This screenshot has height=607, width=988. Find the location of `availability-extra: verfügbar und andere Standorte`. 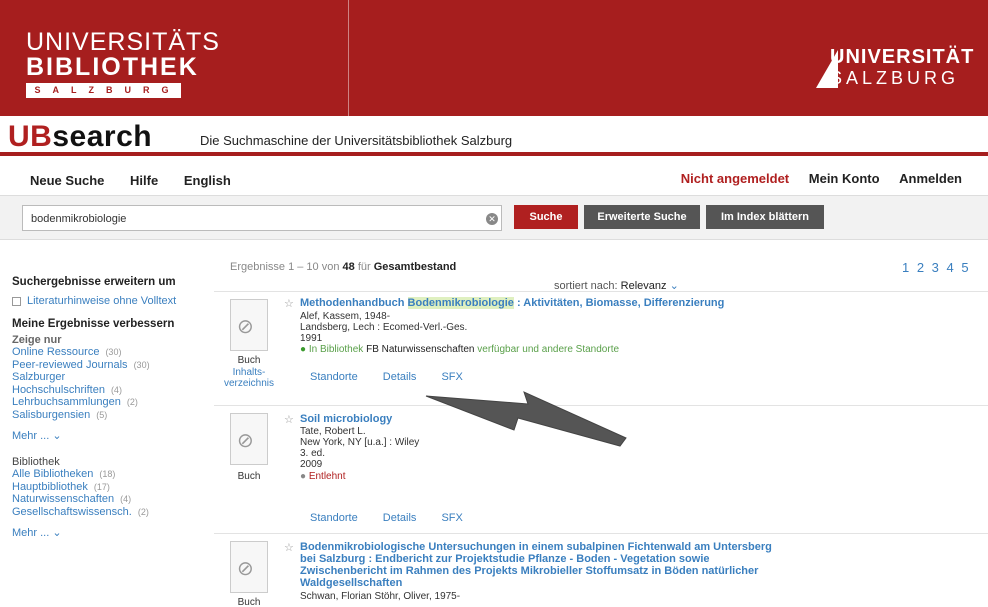

availability-extra: verfügbar und andere Standorte is located at coordinates (548, 349).